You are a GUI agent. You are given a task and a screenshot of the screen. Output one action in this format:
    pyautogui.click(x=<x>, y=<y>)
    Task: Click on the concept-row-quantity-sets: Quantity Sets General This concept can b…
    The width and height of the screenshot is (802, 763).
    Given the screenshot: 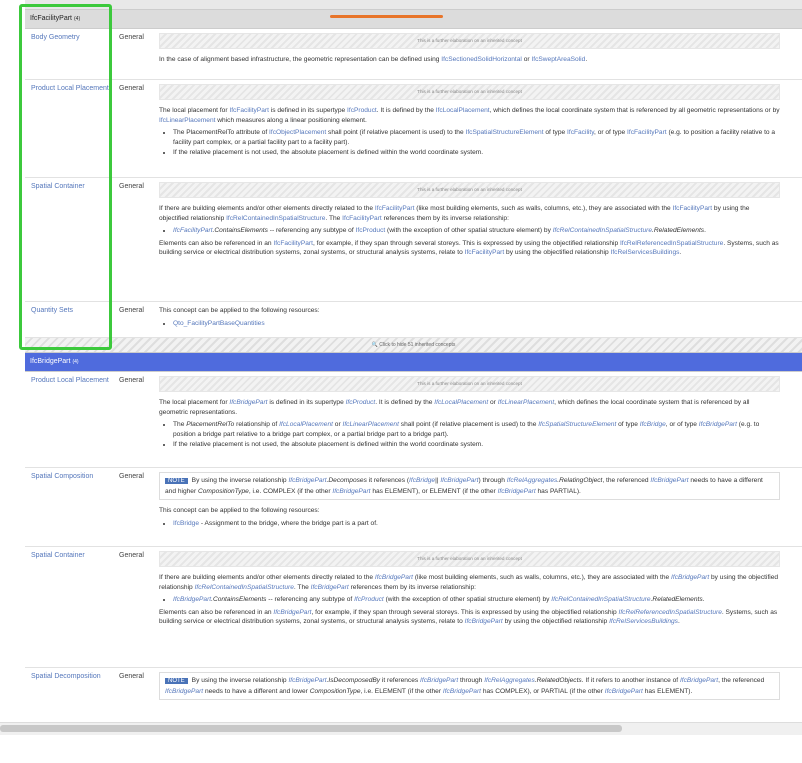 What is the action you would take?
    pyautogui.click(x=413, y=320)
    